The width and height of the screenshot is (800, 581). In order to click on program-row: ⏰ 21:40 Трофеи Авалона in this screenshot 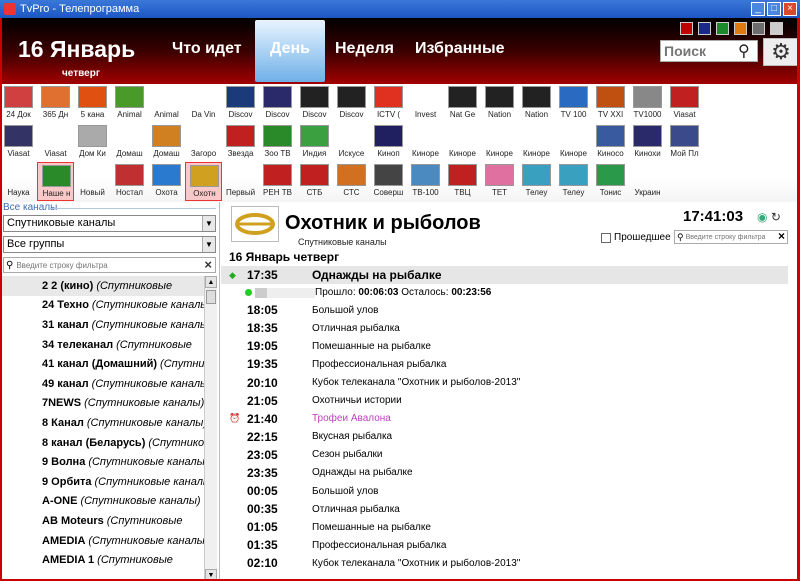, I will do `click(504, 419)`.